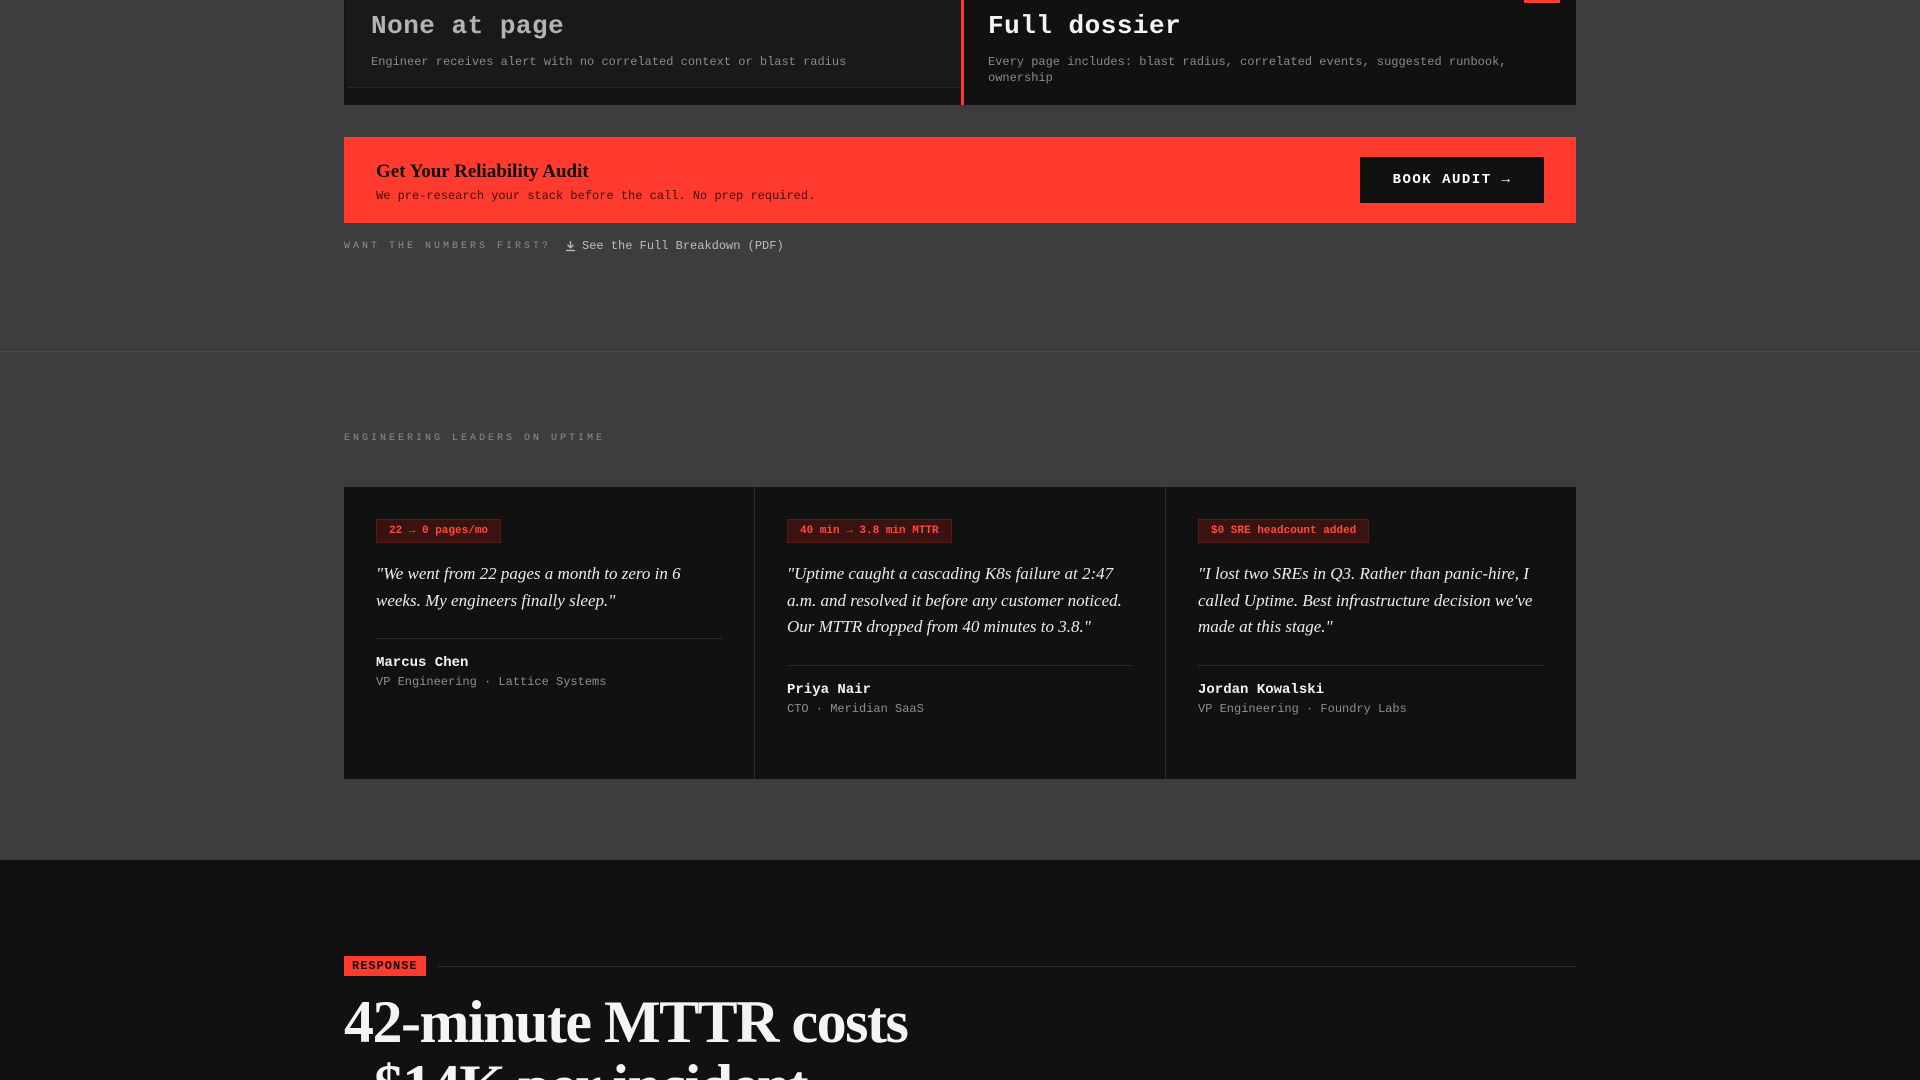 The width and height of the screenshot is (1920, 1080). What do you see at coordinates (829, 689) in the screenshot?
I see `testimonial-author: Priya Nair` at bounding box center [829, 689].